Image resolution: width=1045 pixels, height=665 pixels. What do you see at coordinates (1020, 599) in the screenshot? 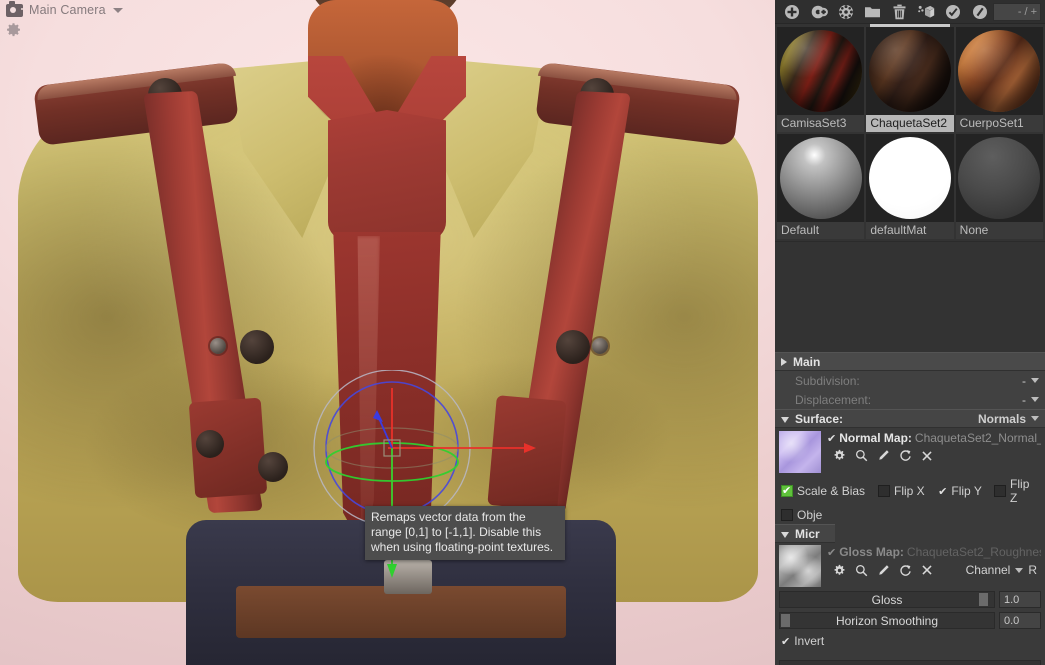
I see `gloss-value-field: 1.0` at bounding box center [1020, 599].